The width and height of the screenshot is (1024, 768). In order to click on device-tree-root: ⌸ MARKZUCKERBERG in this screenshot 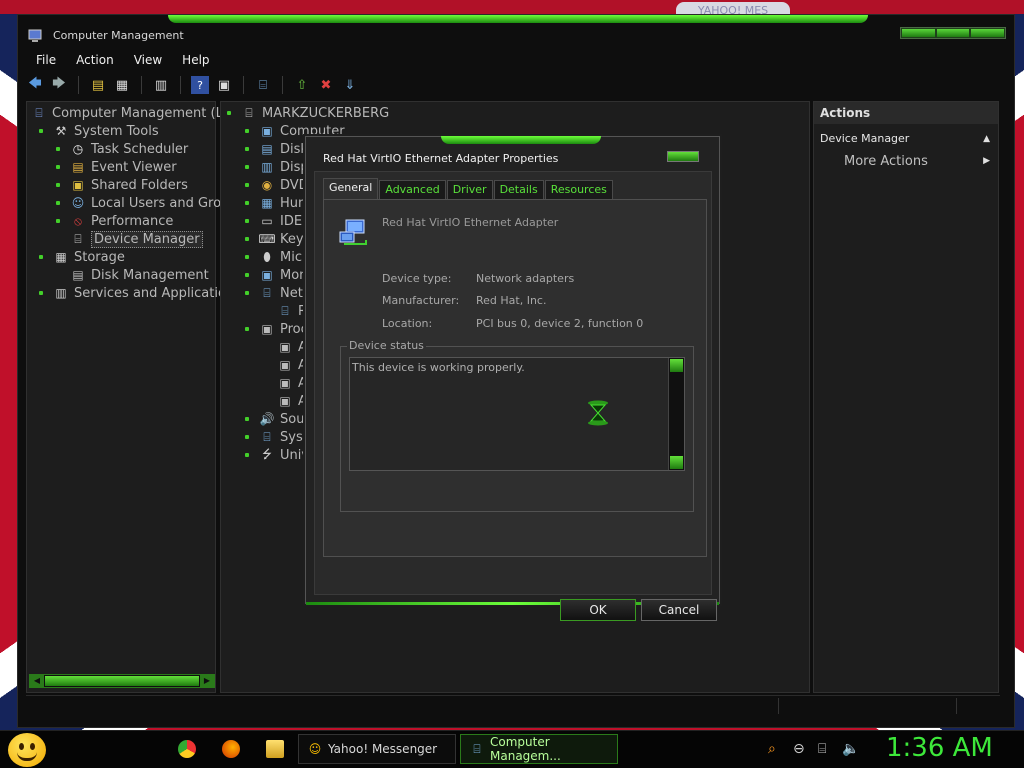, I will do `click(308, 113)`.